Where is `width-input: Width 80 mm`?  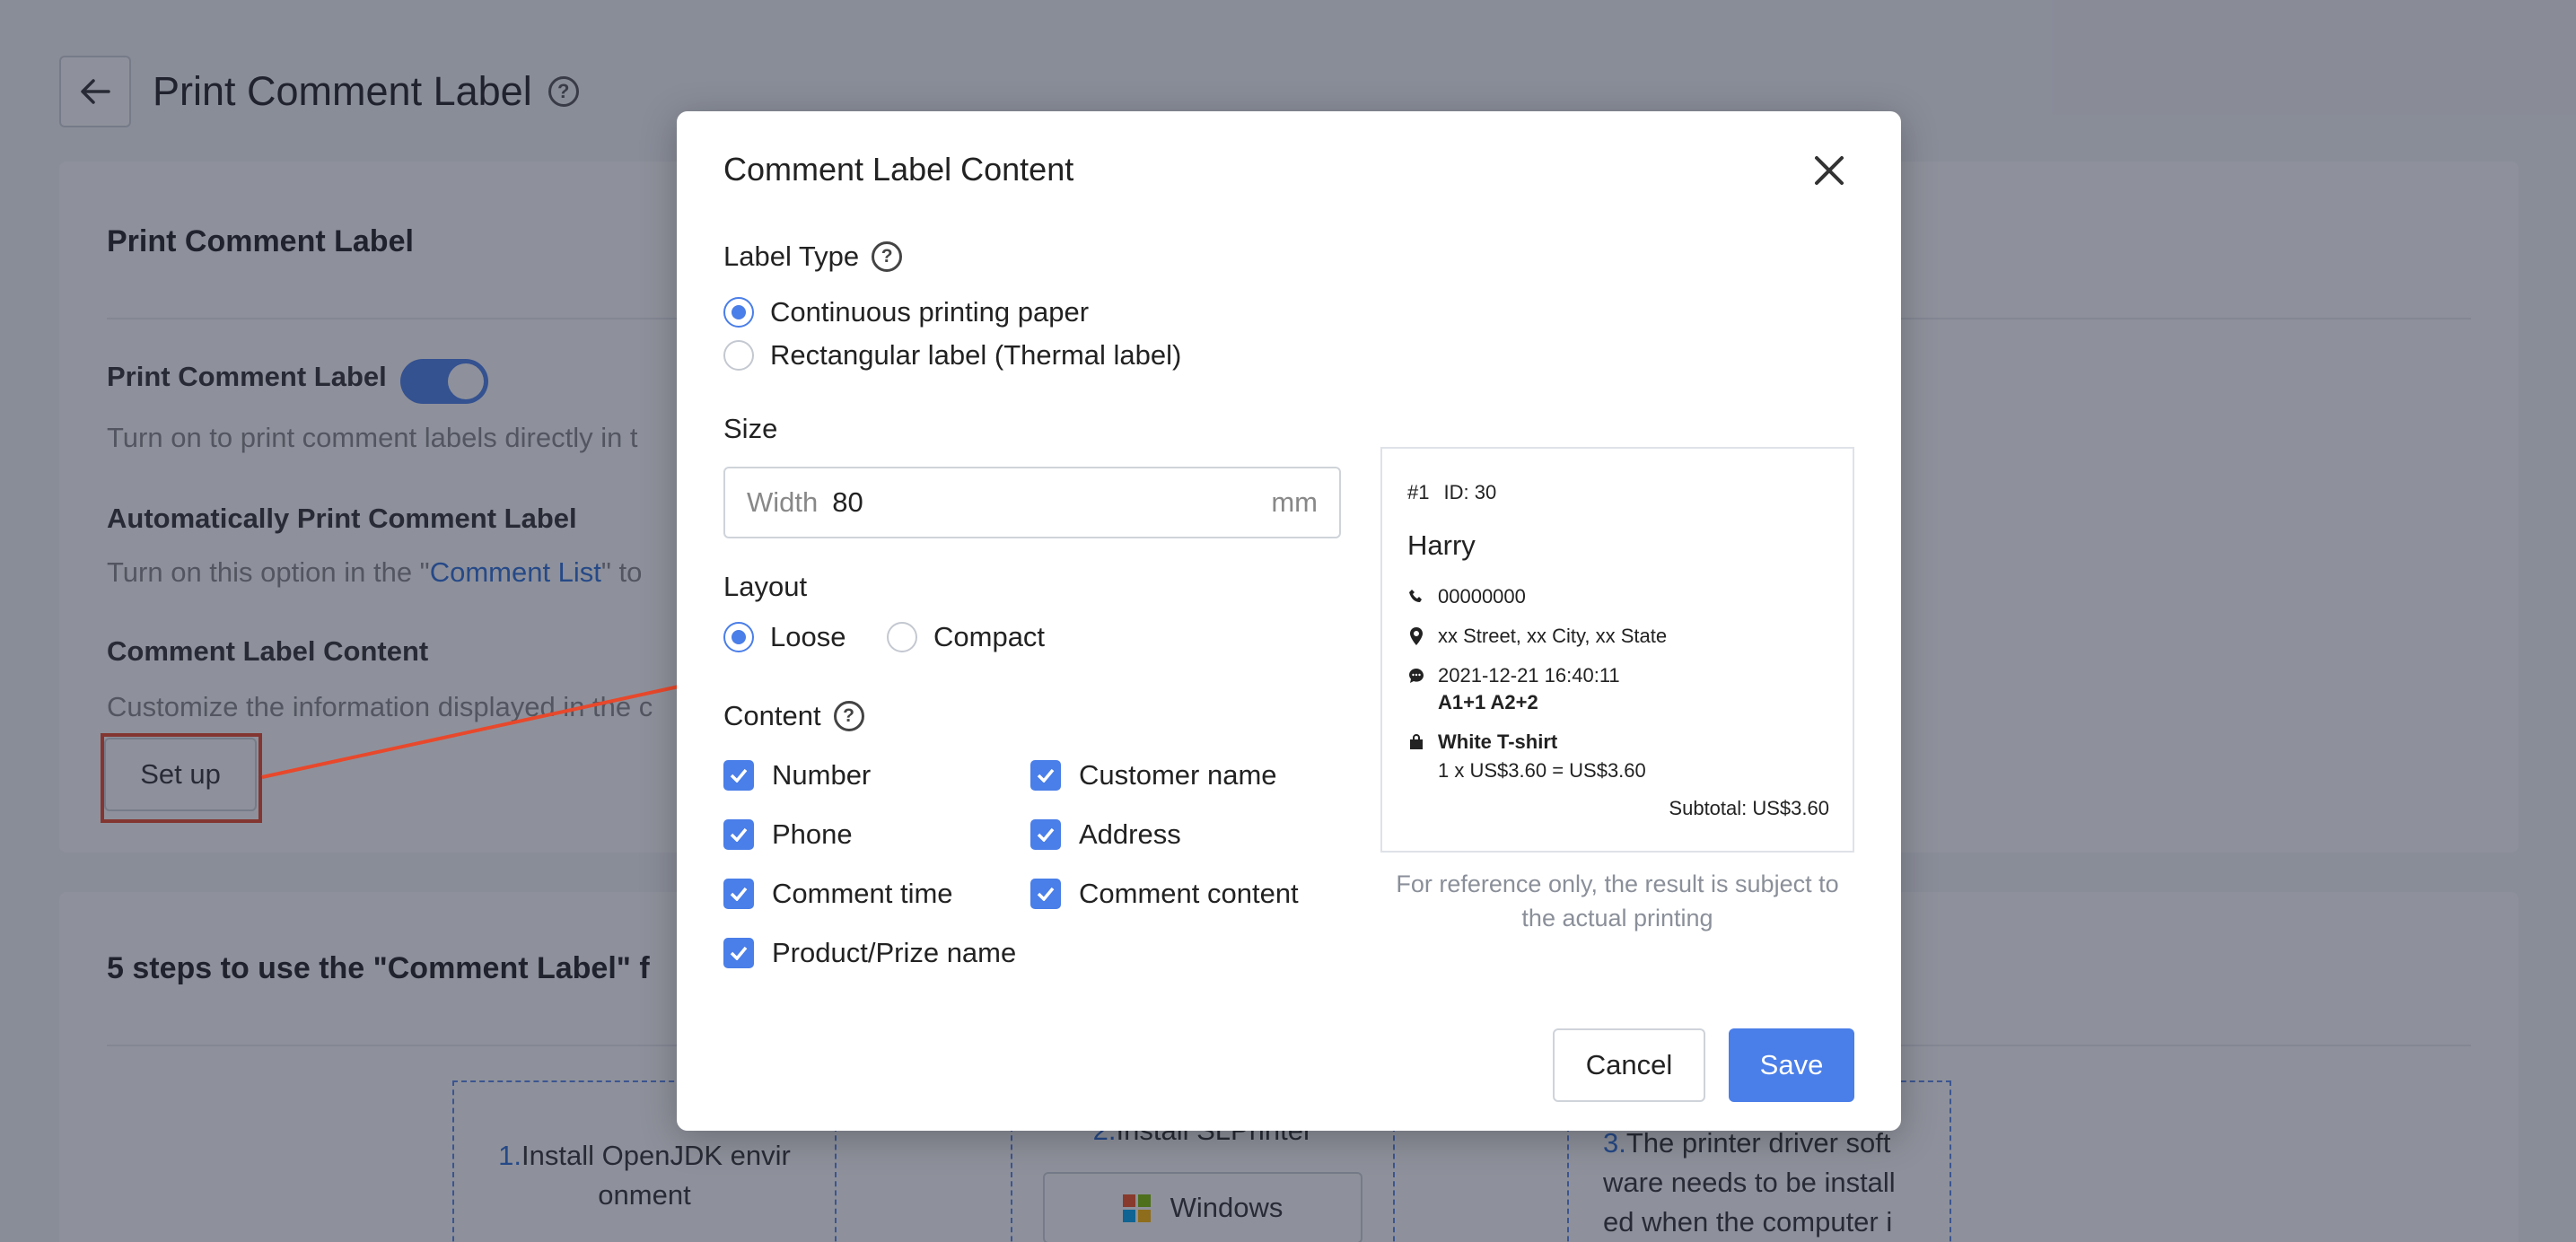
width-input: Width 80 mm is located at coordinates (1032, 503).